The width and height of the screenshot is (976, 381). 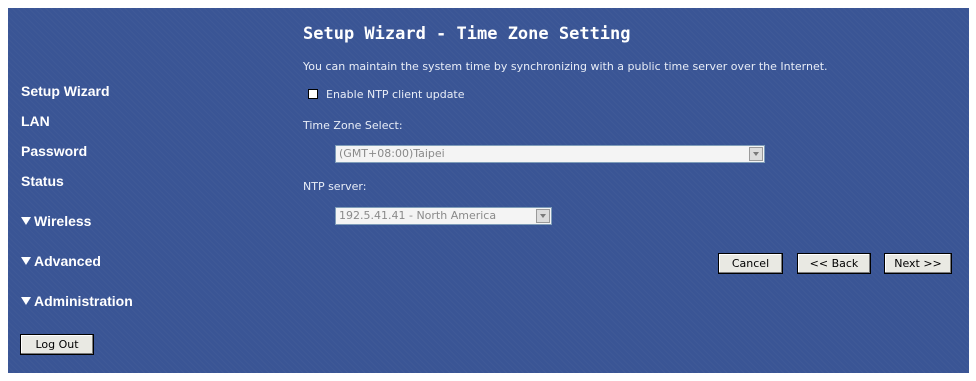 I want to click on page-title: Setup Wizard - Time Zone Setting, so click(x=467, y=34).